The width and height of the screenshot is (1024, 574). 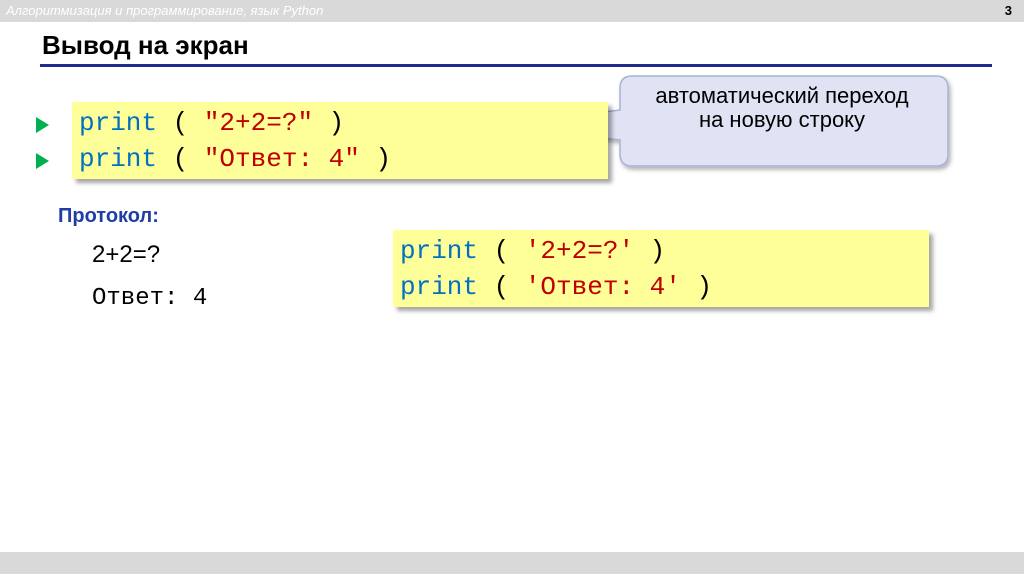 What do you see at coordinates (782, 95) in the screenshot?
I see `callout-line-1: автоматический переход` at bounding box center [782, 95].